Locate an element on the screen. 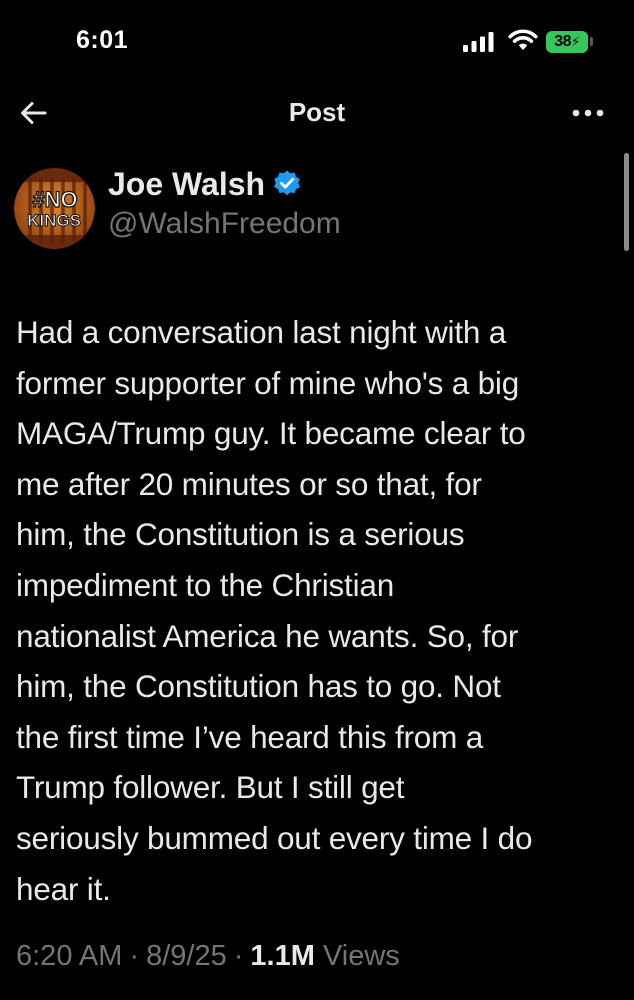 This screenshot has height=1000, width=634. nav-bar: Post is located at coordinates (317, 113).